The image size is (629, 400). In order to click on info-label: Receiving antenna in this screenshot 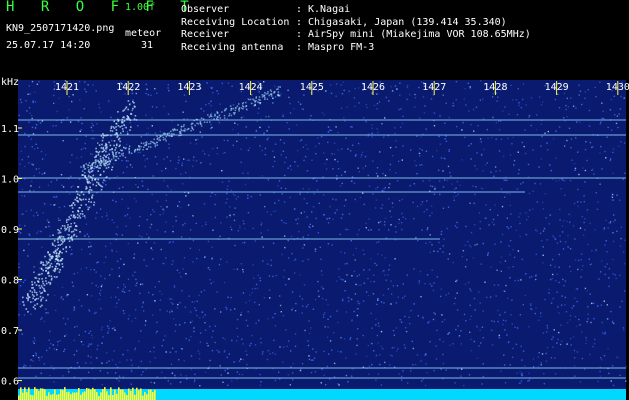, I will do `click(232, 47)`.